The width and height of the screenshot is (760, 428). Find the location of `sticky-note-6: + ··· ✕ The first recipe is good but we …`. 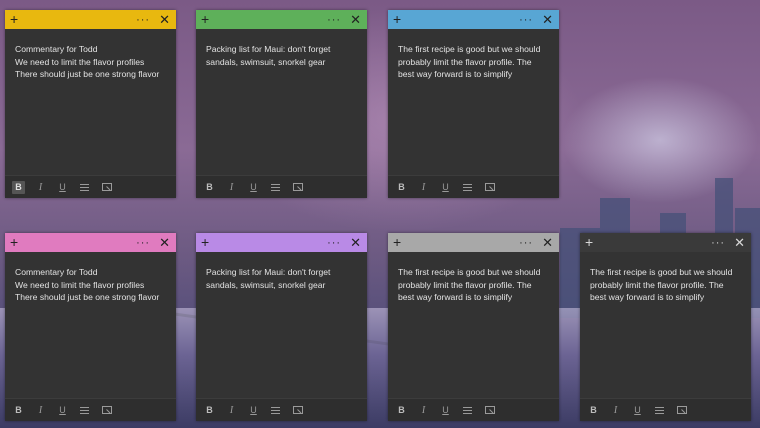

sticky-note-6: + ··· ✕ The first recipe is good but we … is located at coordinates (473, 327).